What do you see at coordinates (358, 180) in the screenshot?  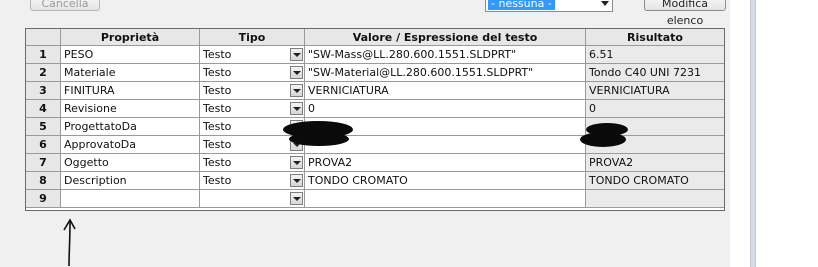 I see `value-expression-cell-text: TONDO CROMATO` at bounding box center [358, 180].